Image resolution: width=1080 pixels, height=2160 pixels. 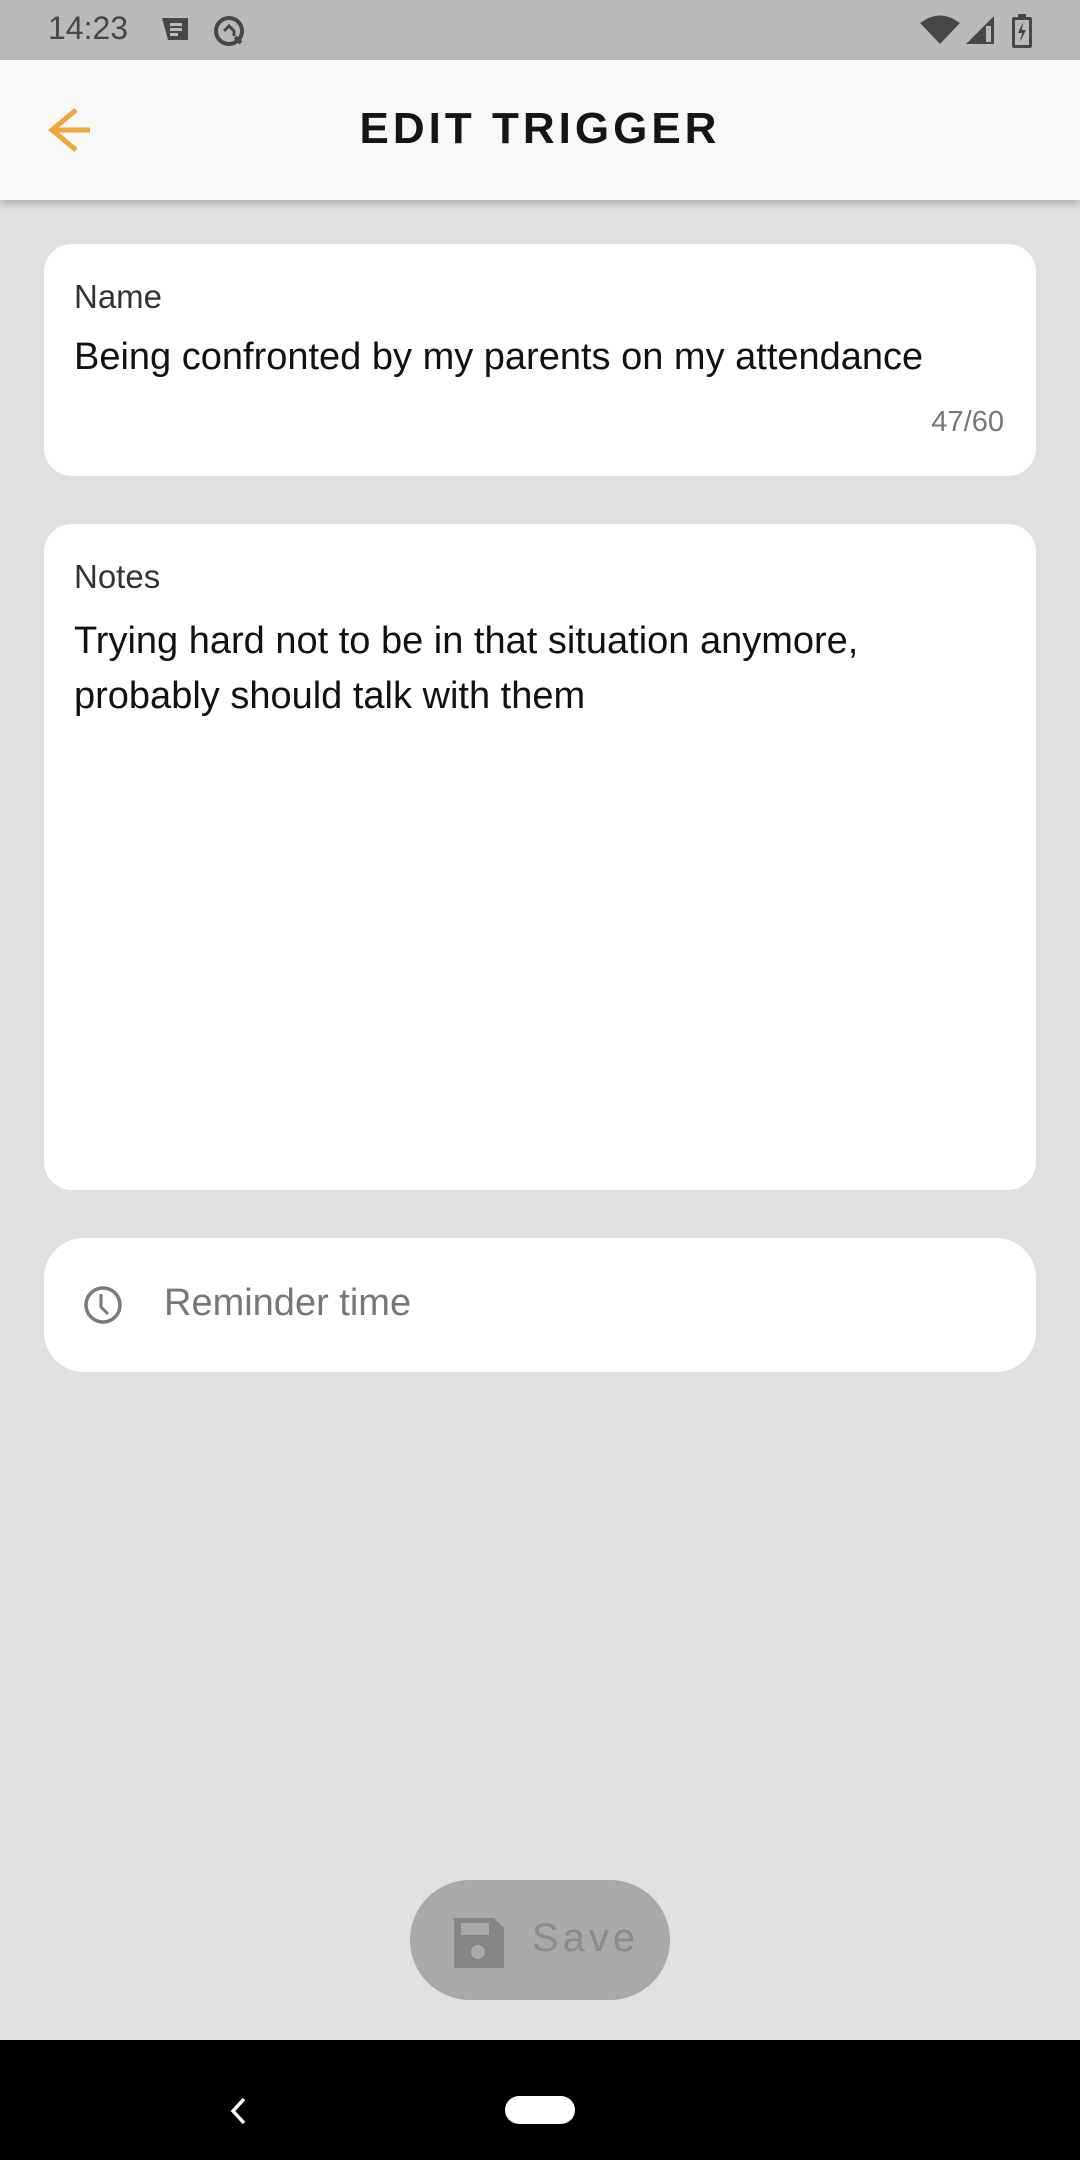 I want to click on name-label: Name, so click(x=118, y=296).